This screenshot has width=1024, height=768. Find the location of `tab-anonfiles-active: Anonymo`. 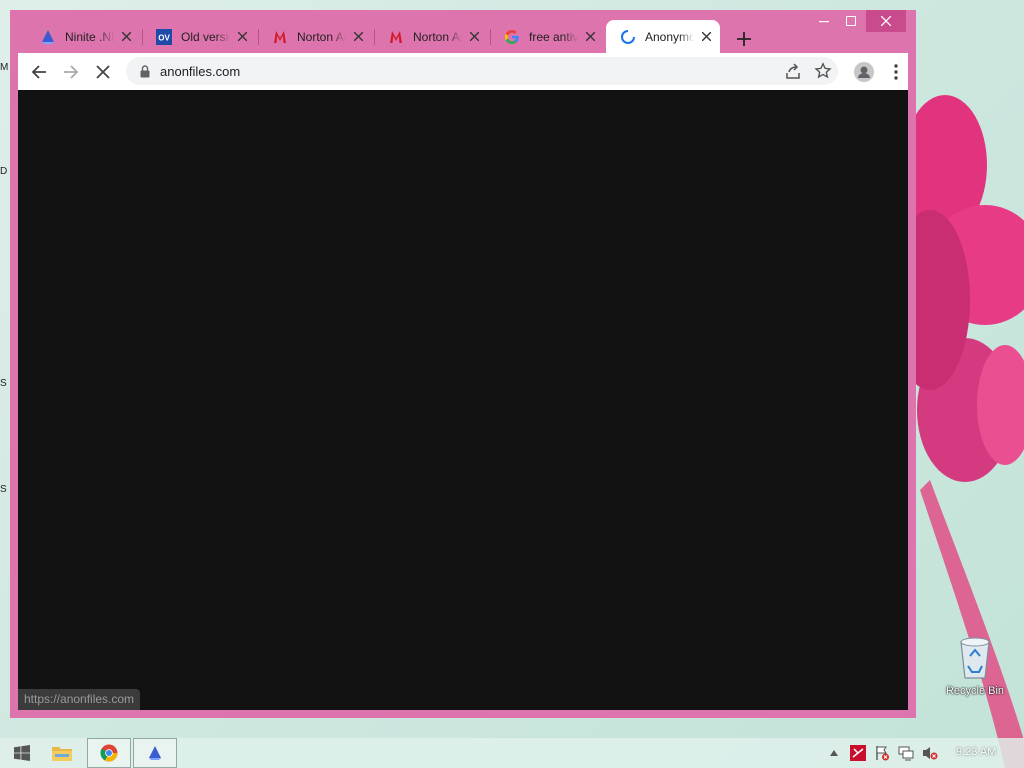

tab-anonfiles-active: Anonymo is located at coordinates (663, 36).